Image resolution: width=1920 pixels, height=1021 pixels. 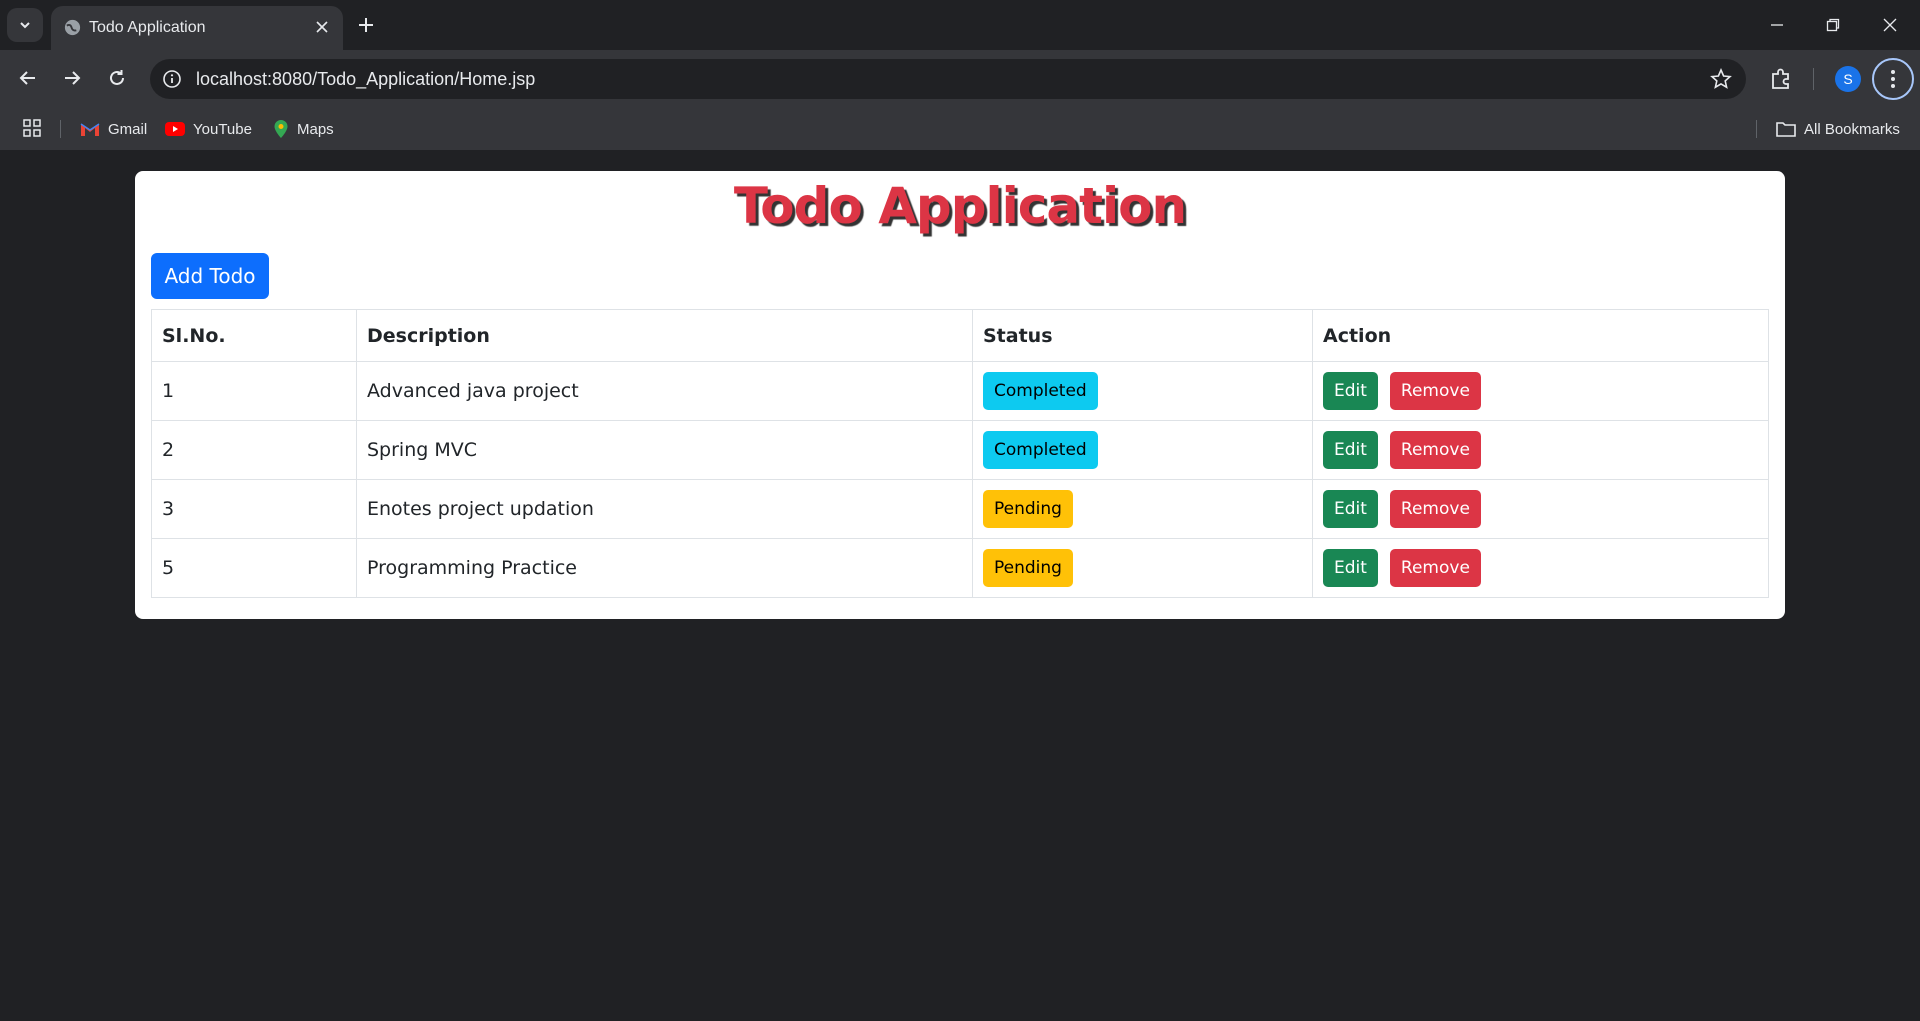 What do you see at coordinates (960, 206) in the screenshot?
I see `page-title: Todo Application` at bounding box center [960, 206].